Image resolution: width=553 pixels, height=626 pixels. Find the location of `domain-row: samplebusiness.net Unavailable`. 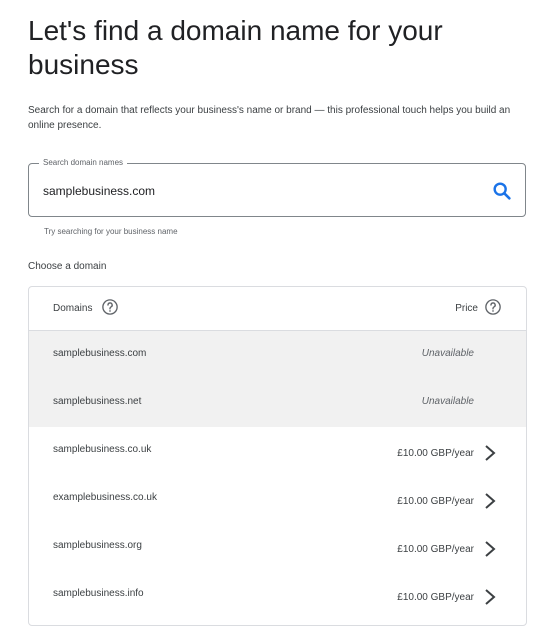

domain-row: samplebusiness.net Unavailable is located at coordinates (277, 403).